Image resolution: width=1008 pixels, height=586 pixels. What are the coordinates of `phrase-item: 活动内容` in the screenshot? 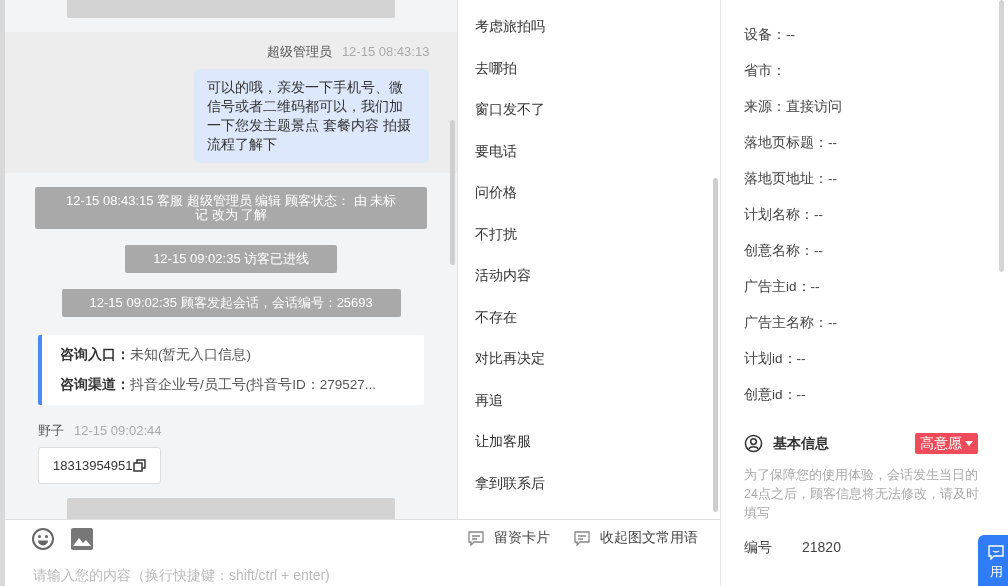 It's located at (503, 276).